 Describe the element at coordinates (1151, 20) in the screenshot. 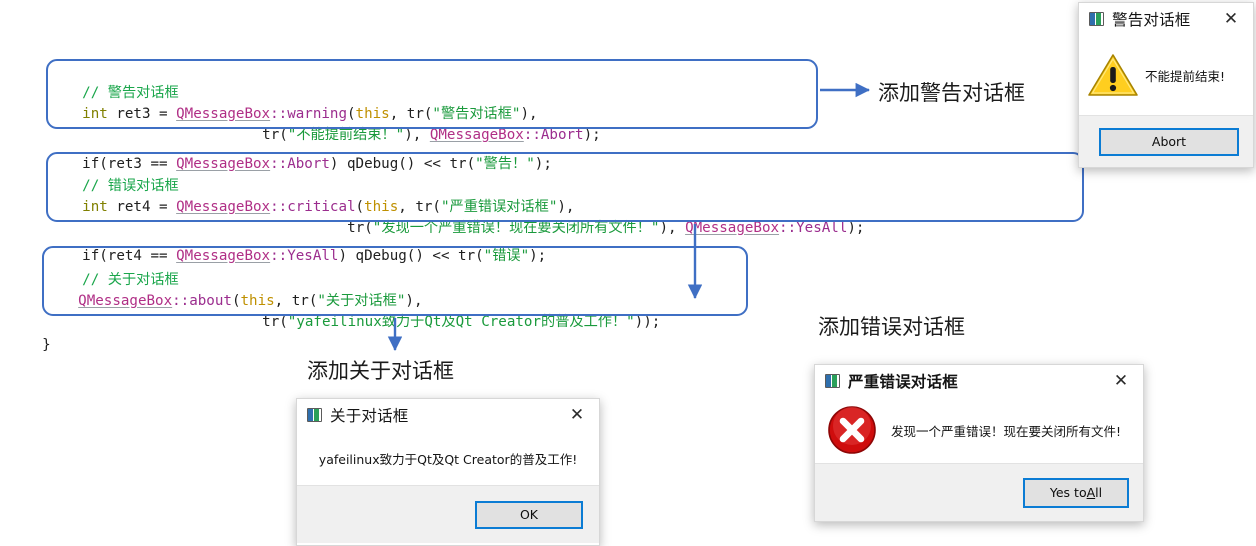

I see `dialog-warning-title: 警告对话框` at that location.